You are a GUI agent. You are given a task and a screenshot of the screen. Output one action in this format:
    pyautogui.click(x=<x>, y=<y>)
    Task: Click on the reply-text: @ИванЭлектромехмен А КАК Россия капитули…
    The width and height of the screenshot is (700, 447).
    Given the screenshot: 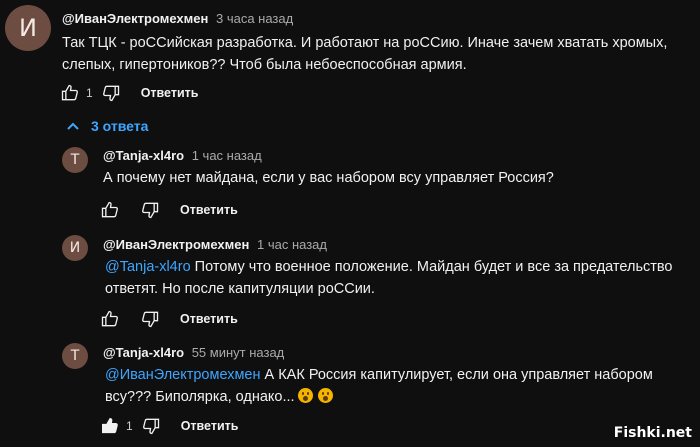 What is the action you would take?
    pyautogui.click(x=379, y=386)
    